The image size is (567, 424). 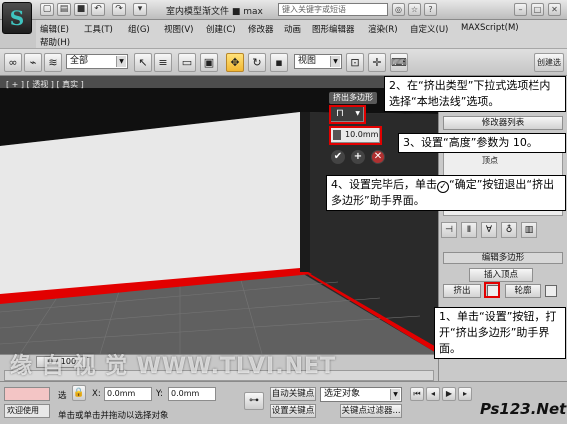 What do you see at coordinates (81, 9) in the screenshot?
I see `save-icon: ■` at bounding box center [81, 9].